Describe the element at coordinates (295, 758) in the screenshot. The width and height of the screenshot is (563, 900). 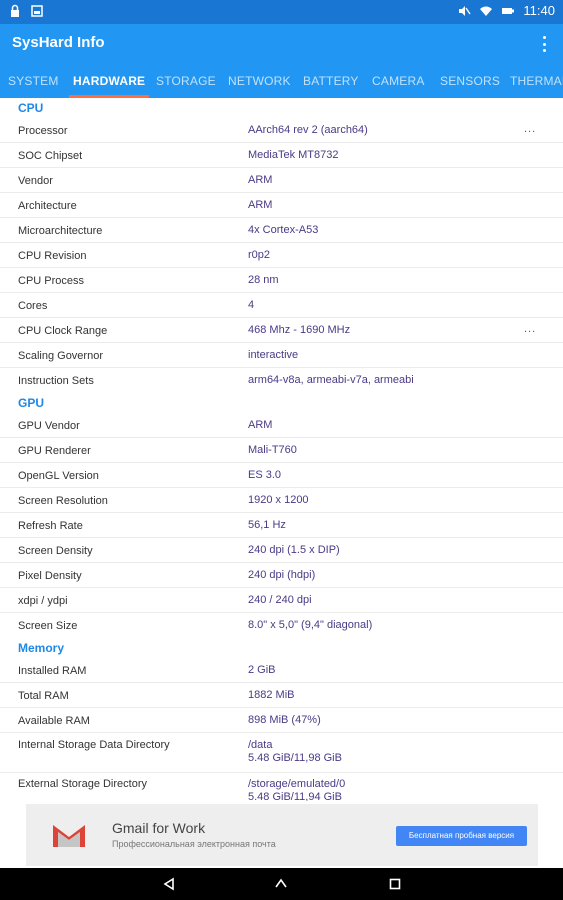
I see `row-value-secondary: 5.48 GiB/11,98 GiB` at that location.